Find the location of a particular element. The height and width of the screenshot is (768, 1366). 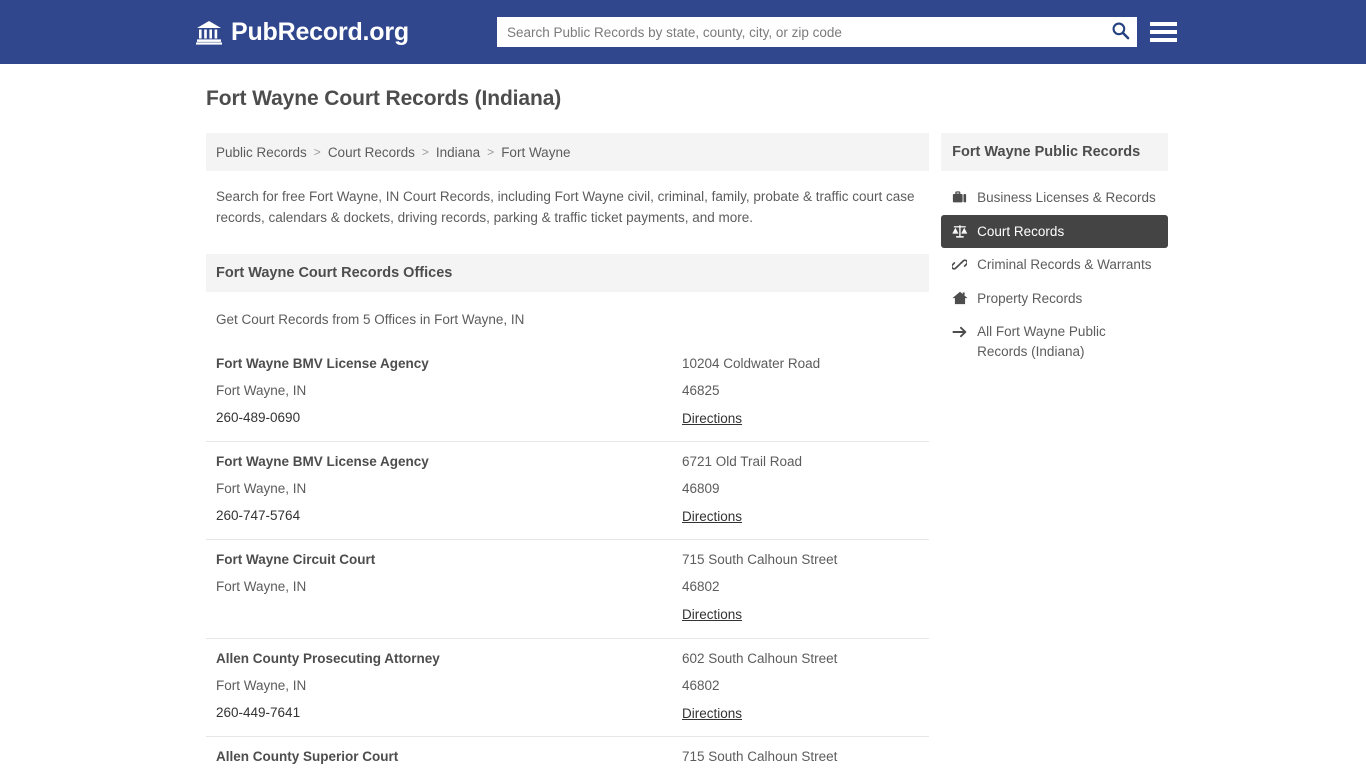

office-address-block: 6721 Old Trail Road 46809 Directions is located at coordinates (800, 490).